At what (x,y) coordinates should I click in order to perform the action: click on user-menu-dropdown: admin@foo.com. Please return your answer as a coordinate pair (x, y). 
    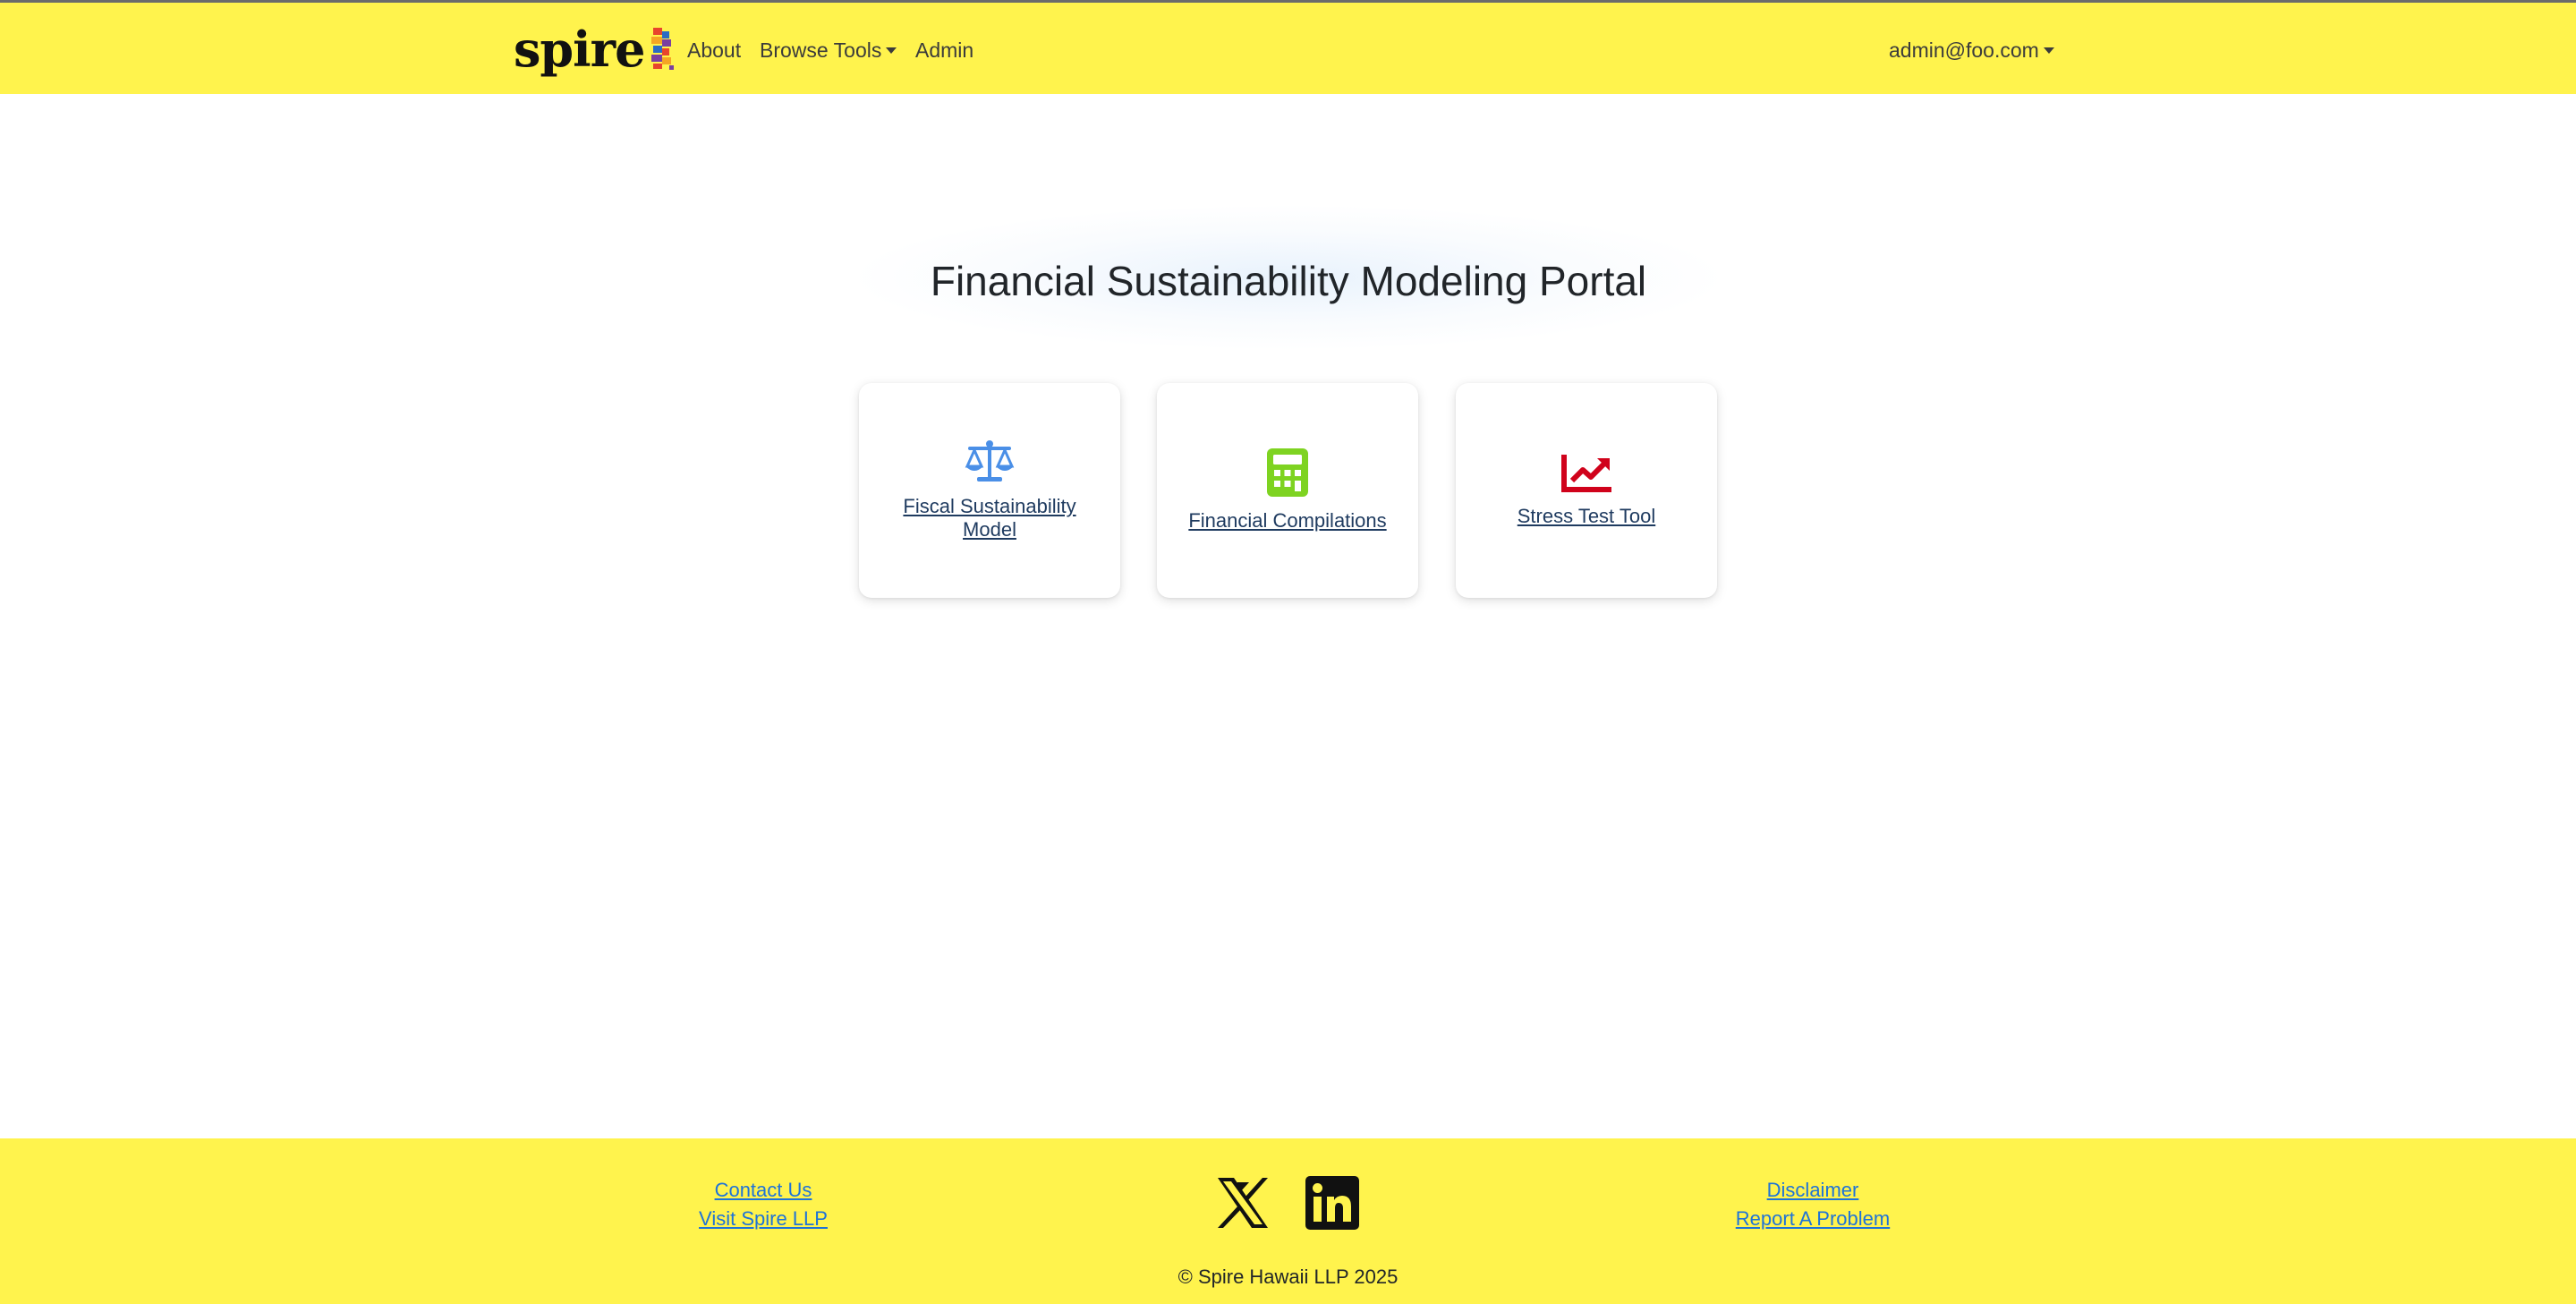
    Looking at the image, I should click on (1971, 50).